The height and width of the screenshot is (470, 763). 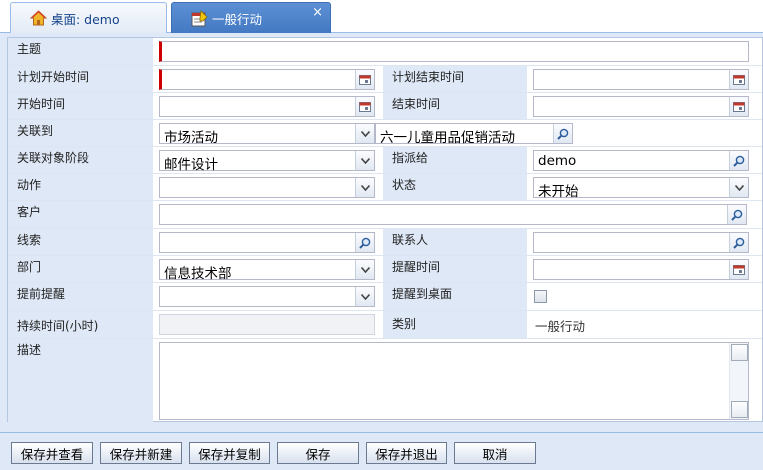 I want to click on tab-general-action: 一般行动 ×, so click(x=251, y=17).